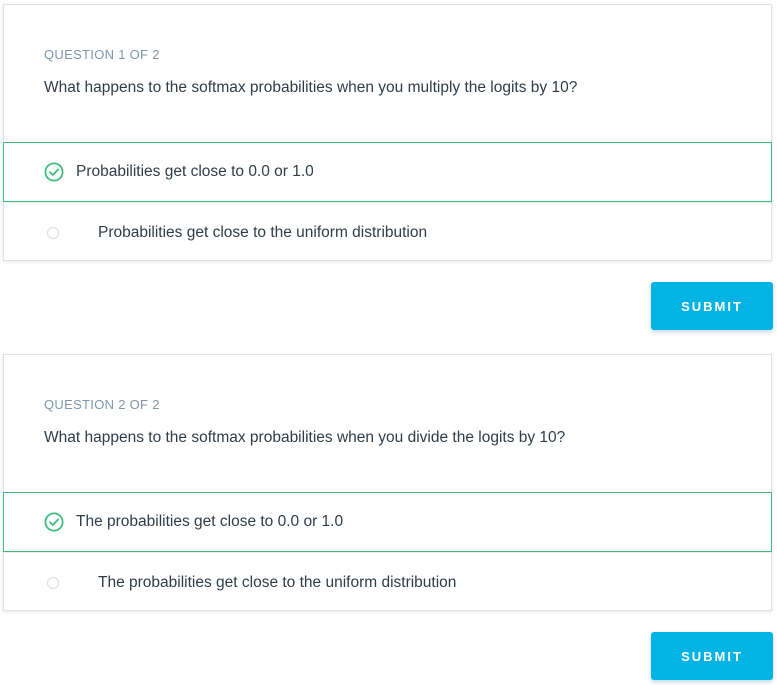 The height and width of the screenshot is (685, 777). Describe the element at coordinates (387, 172) in the screenshot. I see `answer-option-1: Probabilities get close to 0.0 or 1.0` at that location.